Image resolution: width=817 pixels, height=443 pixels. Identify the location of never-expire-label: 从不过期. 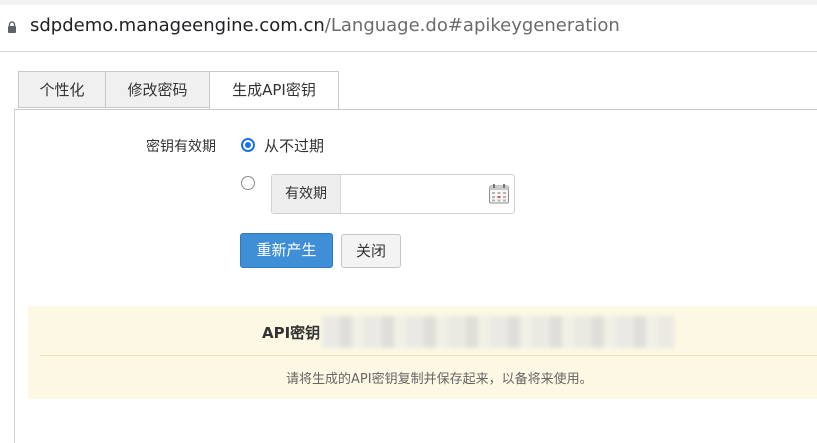
(294, 146).